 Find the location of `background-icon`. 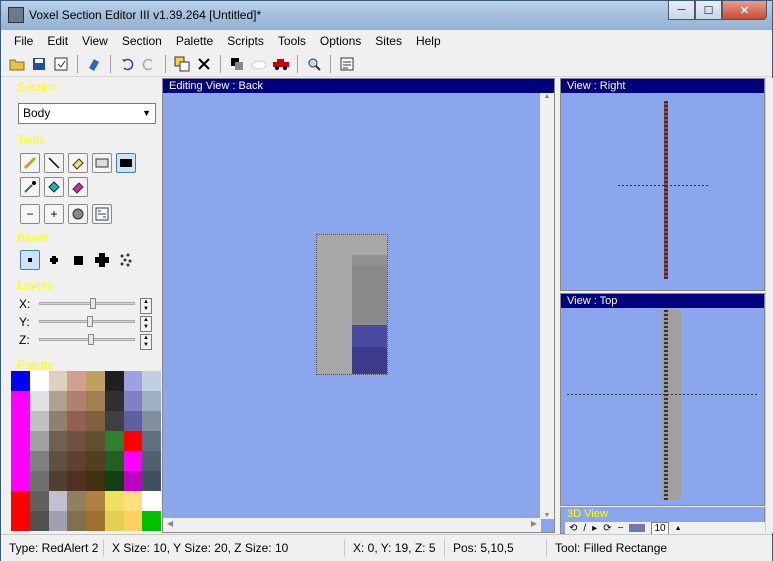

background-icon is located at coordinates (637, 528).